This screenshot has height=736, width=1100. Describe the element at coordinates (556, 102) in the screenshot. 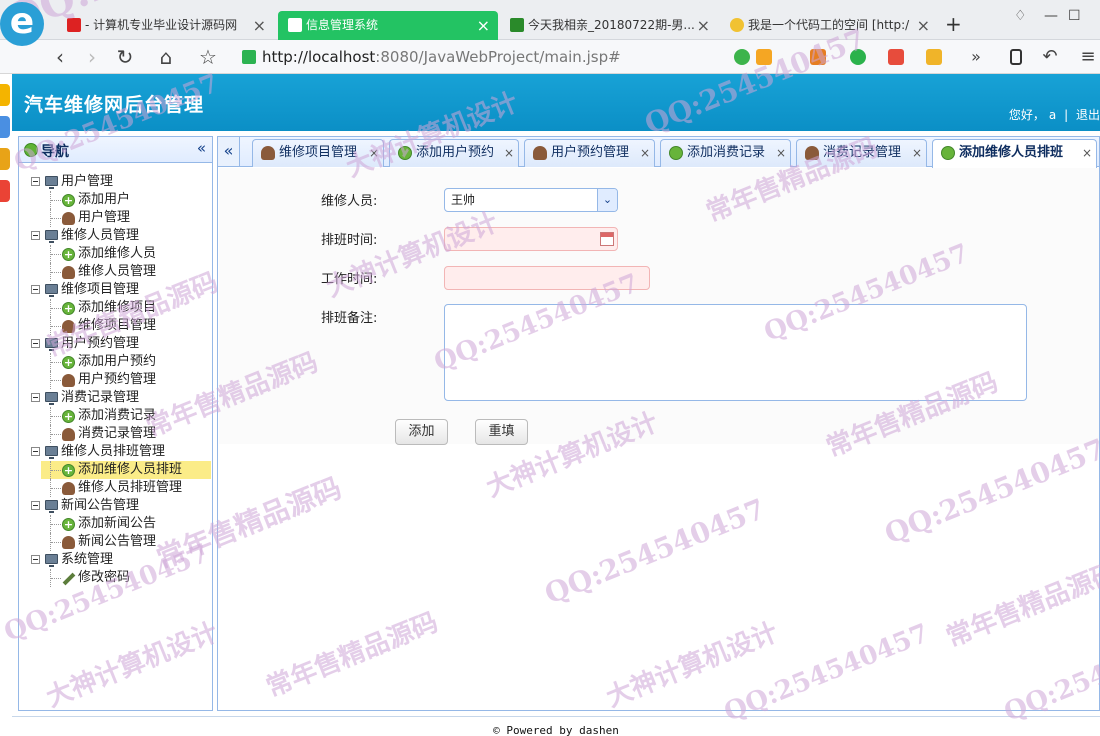

I see `app-header: 汽车维修网后台管理 您好， a | 退出` at that location.